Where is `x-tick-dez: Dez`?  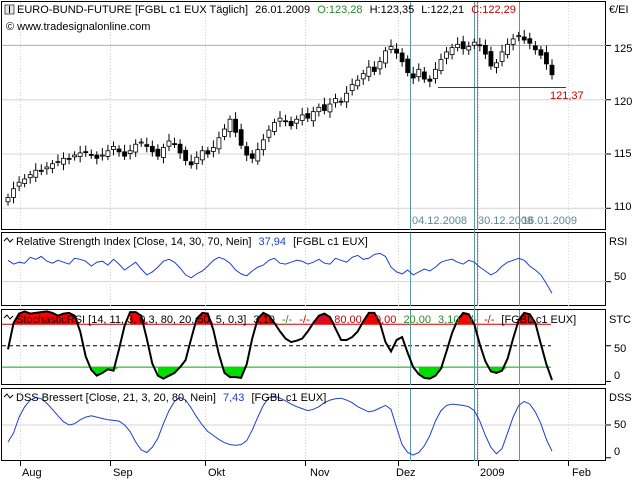
x-tick-dez: Dez is located at coordinates (406, 473).